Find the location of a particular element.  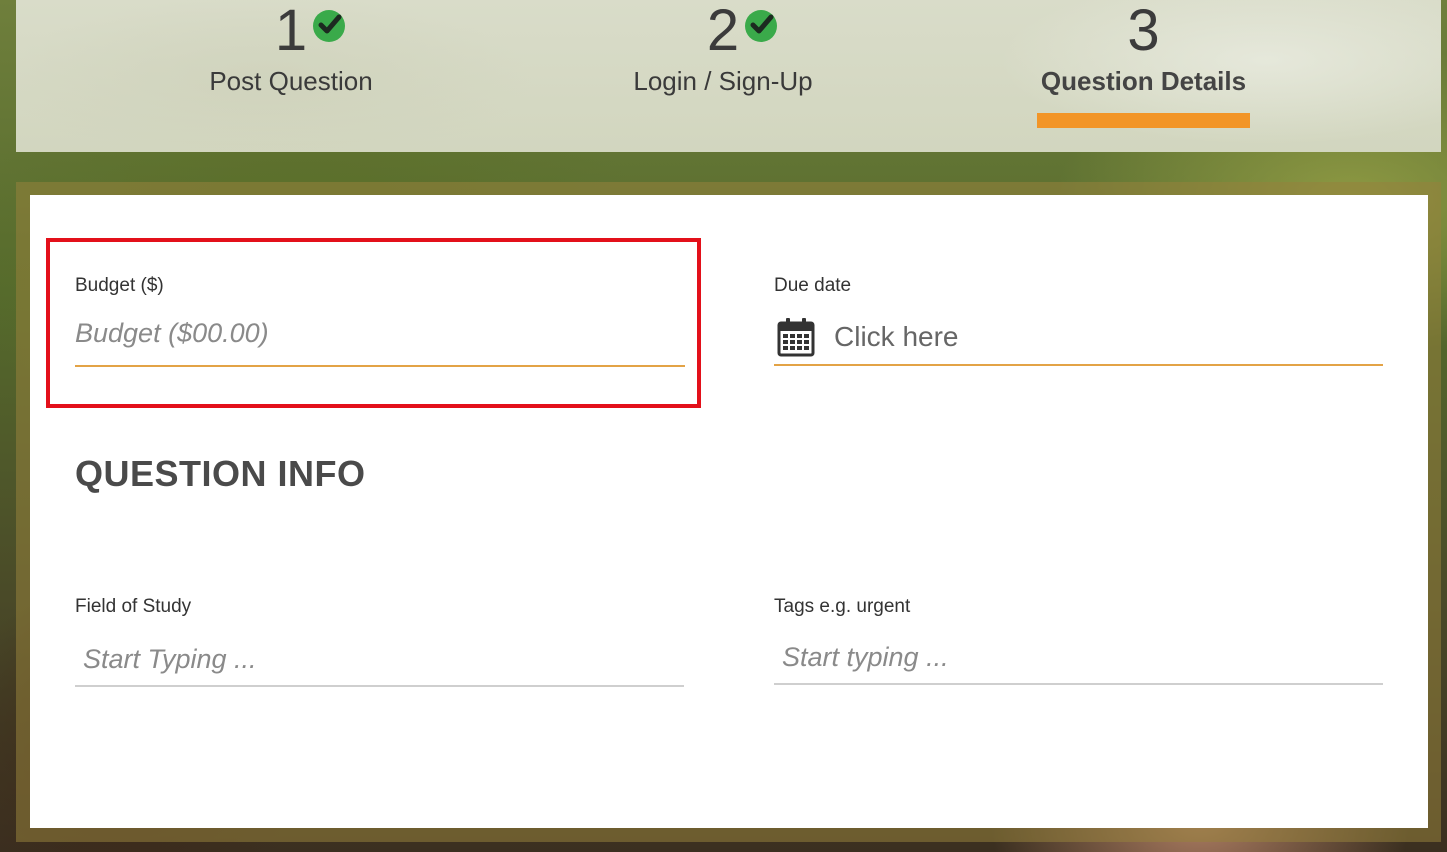

budget-label: Budget ($) is located at coordinates (119, 285).